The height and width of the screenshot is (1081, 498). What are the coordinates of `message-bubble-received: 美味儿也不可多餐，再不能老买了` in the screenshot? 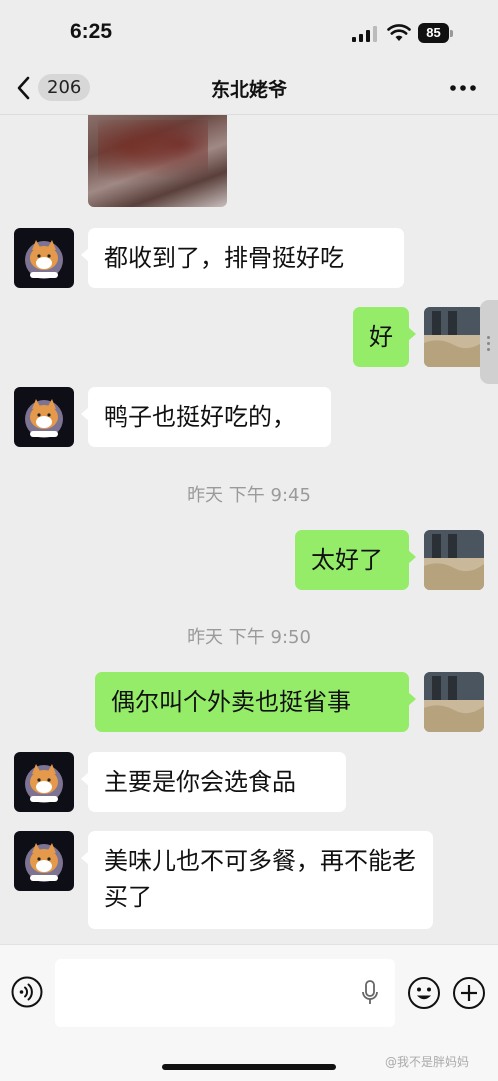 It's located at (257, 880).